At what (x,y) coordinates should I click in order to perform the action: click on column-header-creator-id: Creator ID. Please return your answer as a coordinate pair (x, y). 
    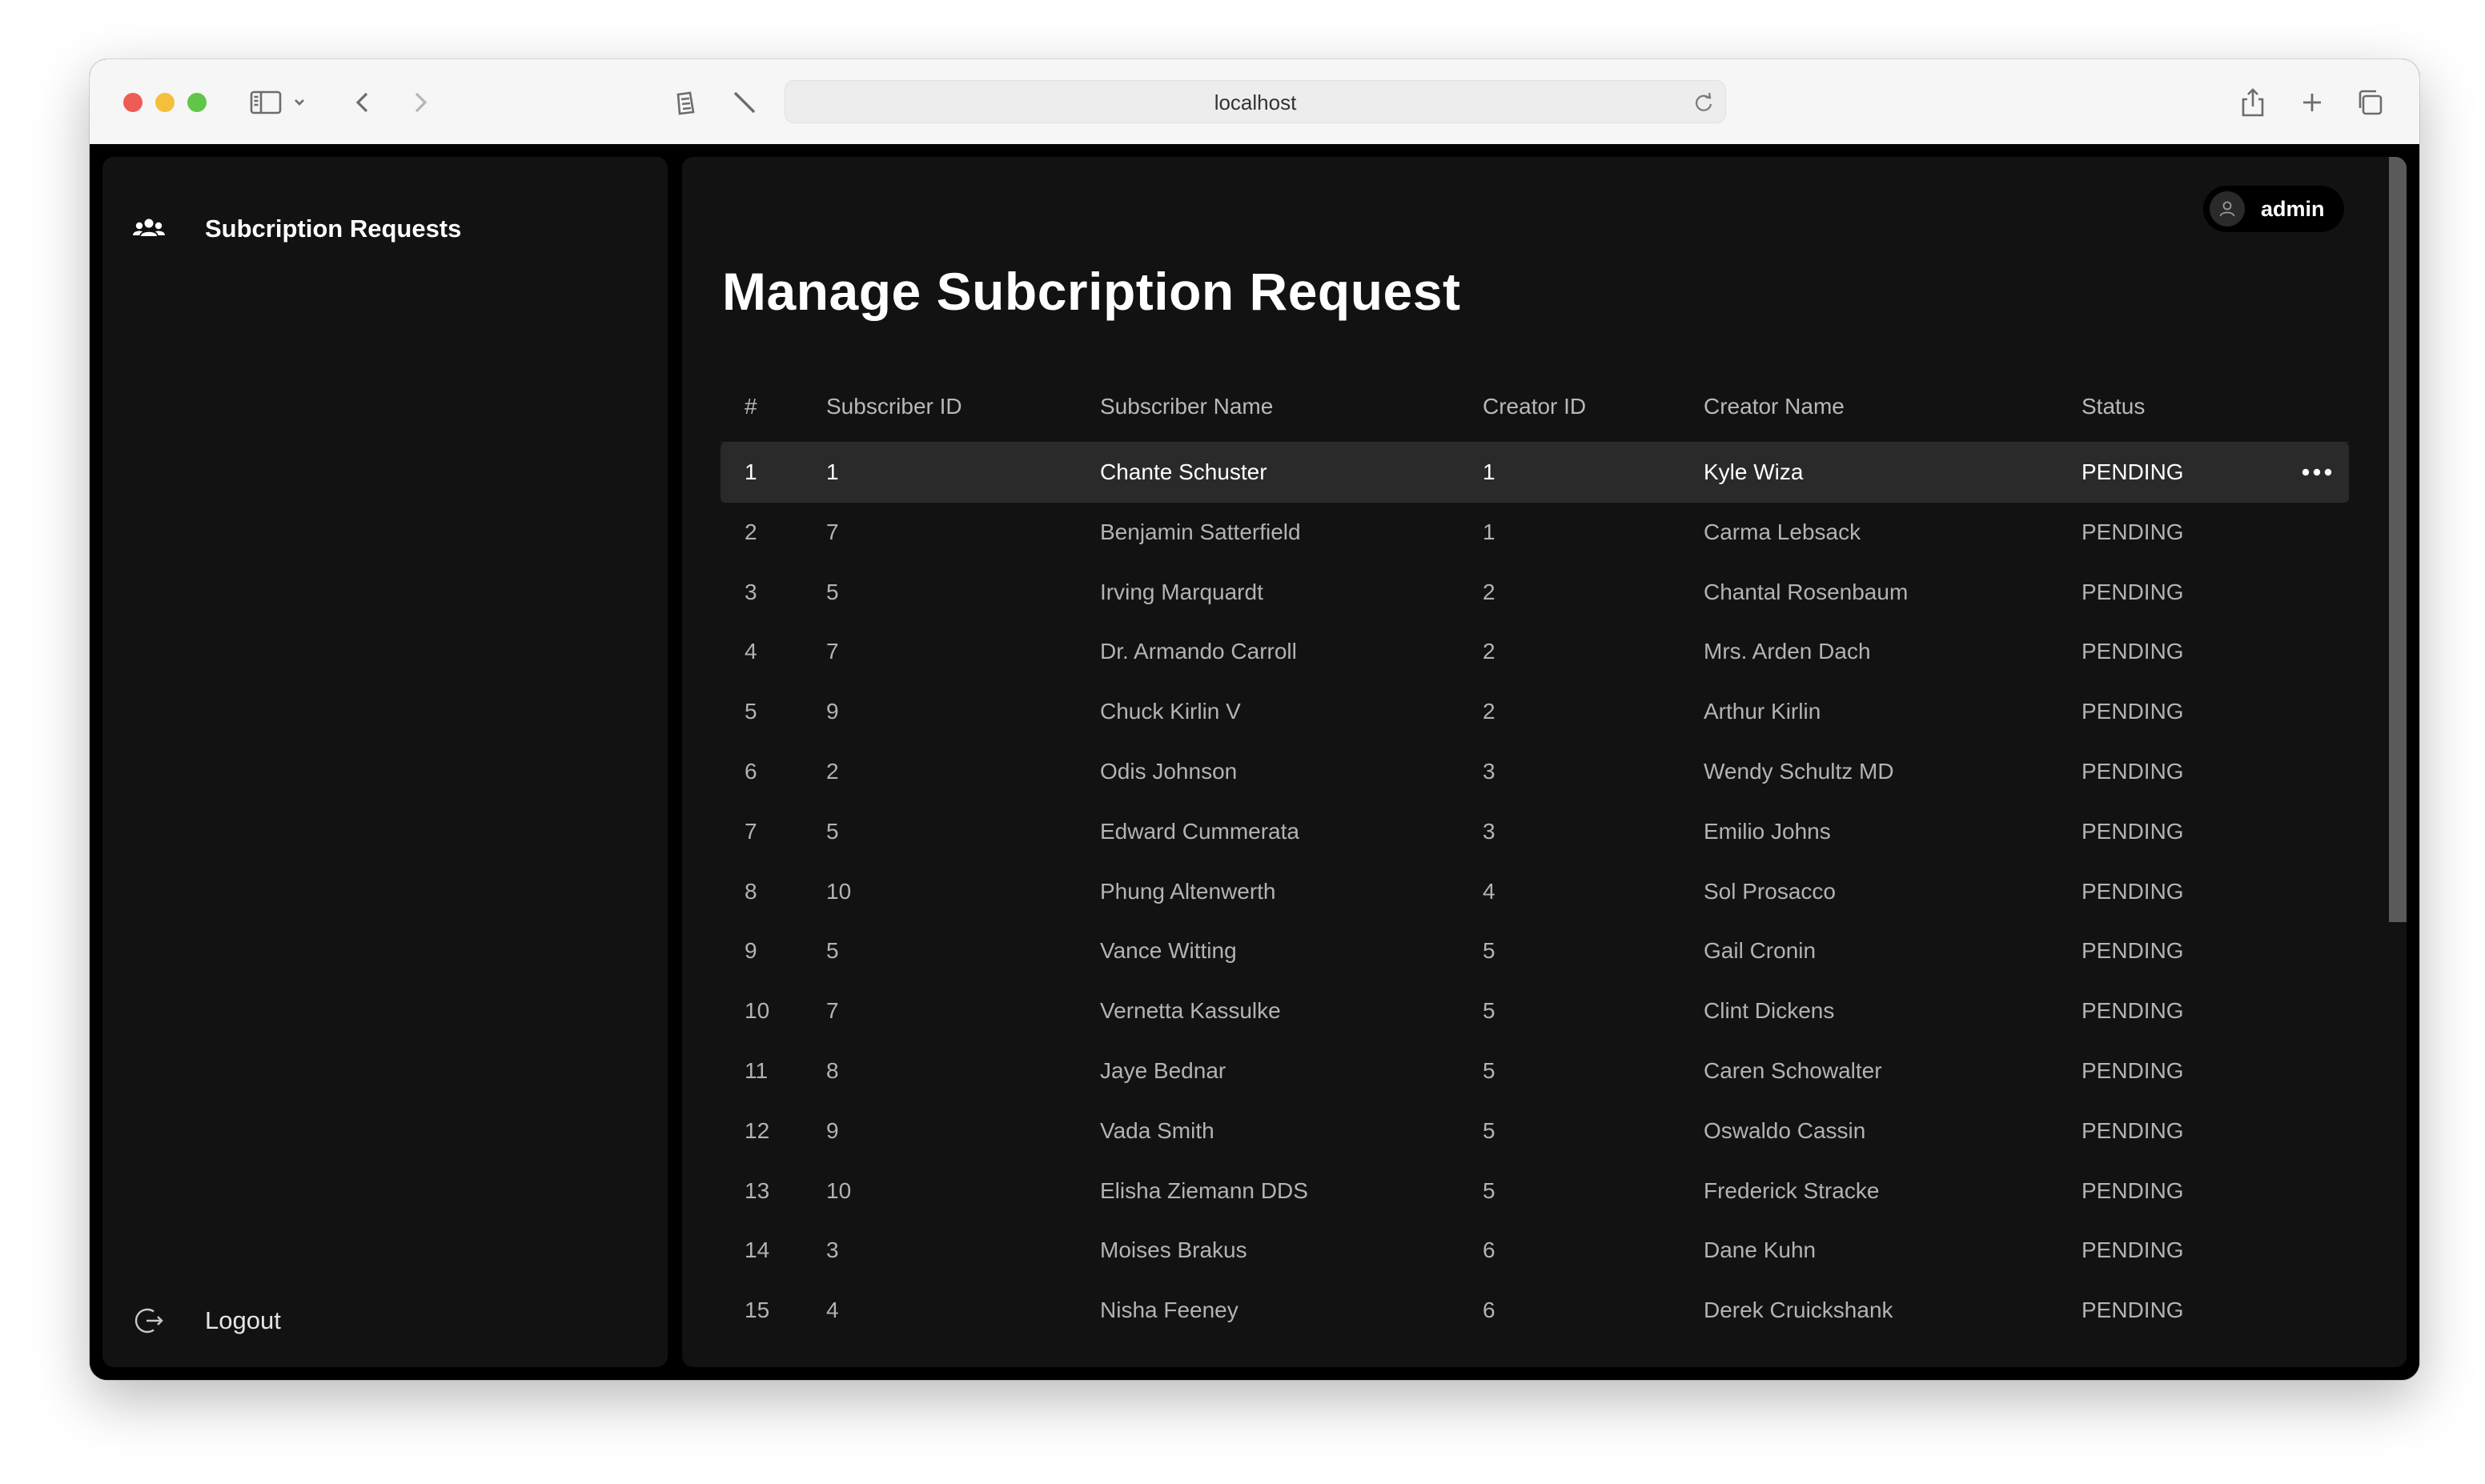
    Looking at the image, I should click on (1535, 406).